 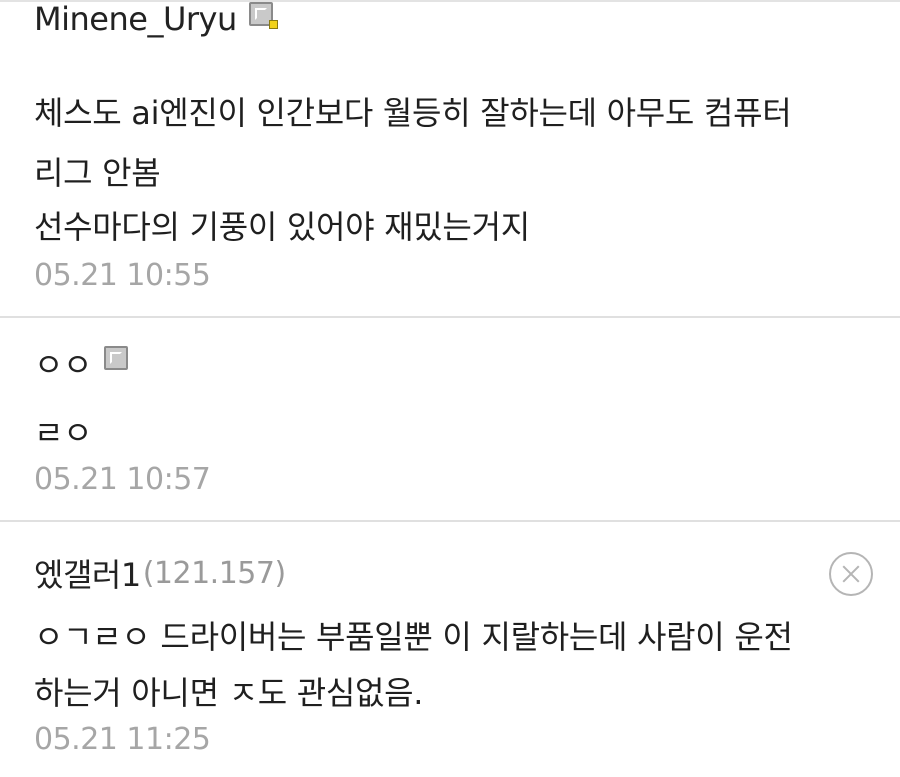 What do you see at coordinates (413, 113) in the screenshot?
I see `comment-text-line: 체스도 ai엔진이 인간보다 월등히 잘하는데 아무도 컴퓨터` at bounding box center [413, 113].